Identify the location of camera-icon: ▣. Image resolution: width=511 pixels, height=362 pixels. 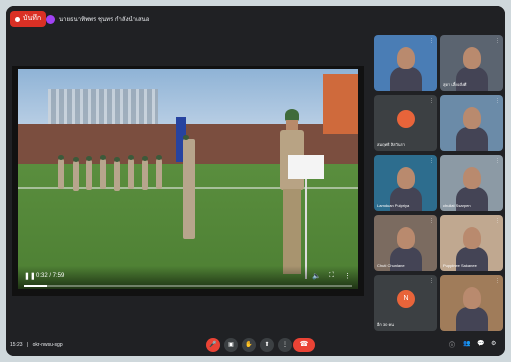
(231, 345).